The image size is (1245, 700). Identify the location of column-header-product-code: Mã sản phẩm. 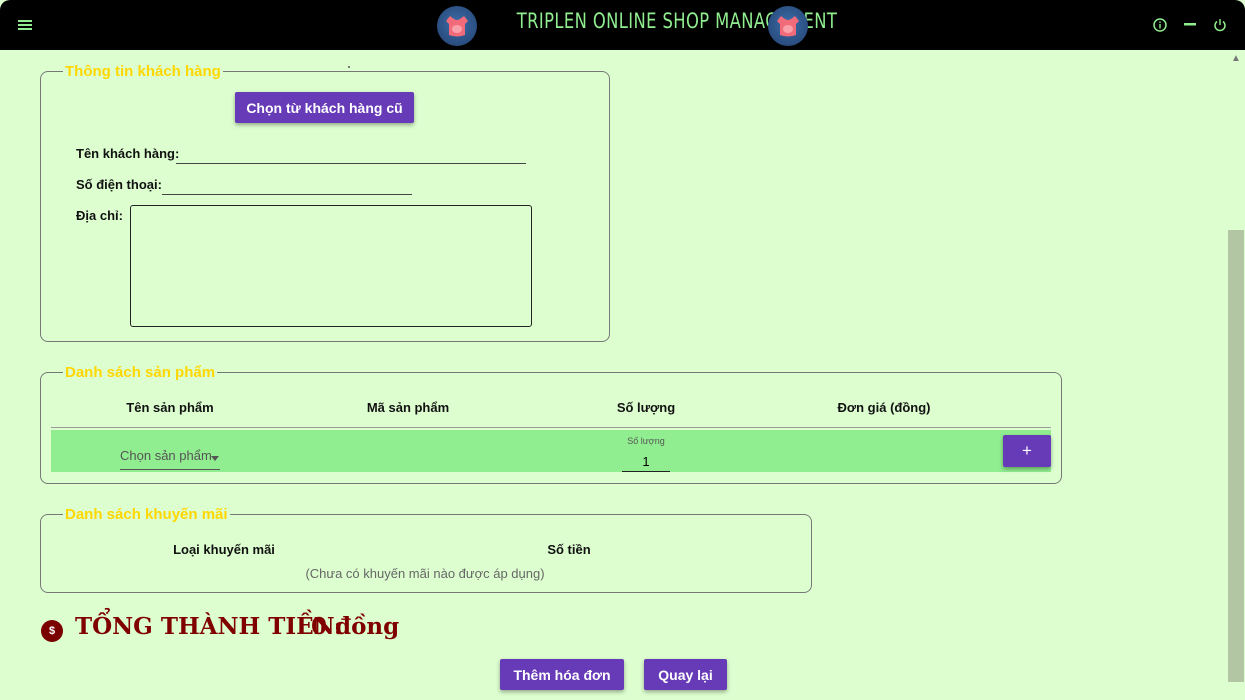
(408, 407).